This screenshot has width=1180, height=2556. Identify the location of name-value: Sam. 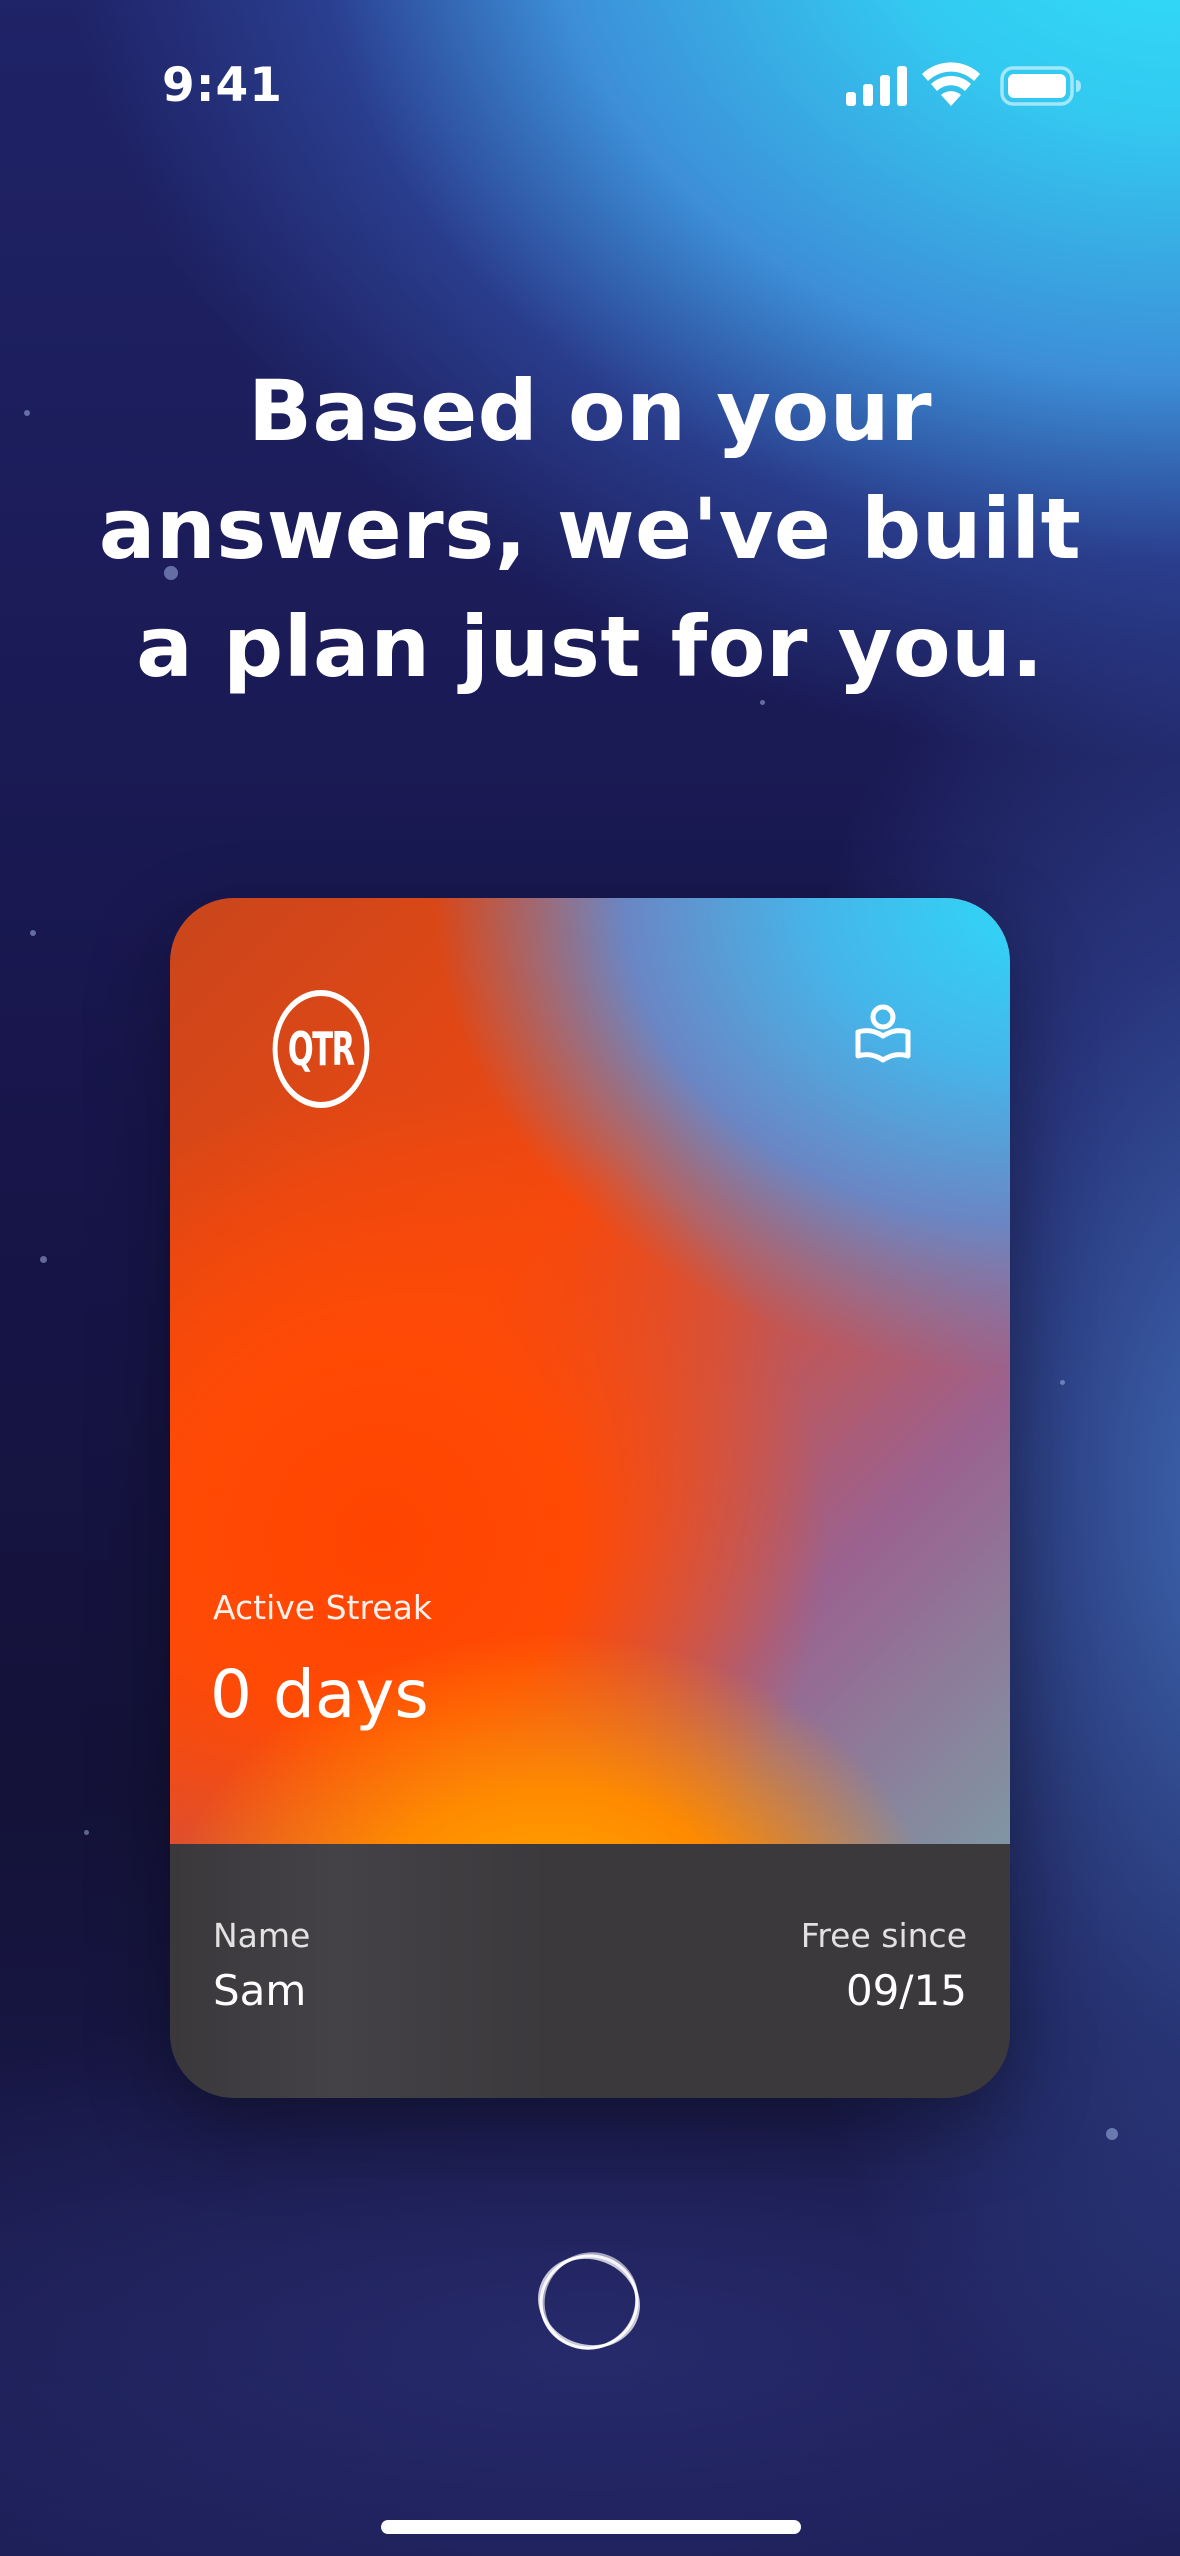
(260, 1990).